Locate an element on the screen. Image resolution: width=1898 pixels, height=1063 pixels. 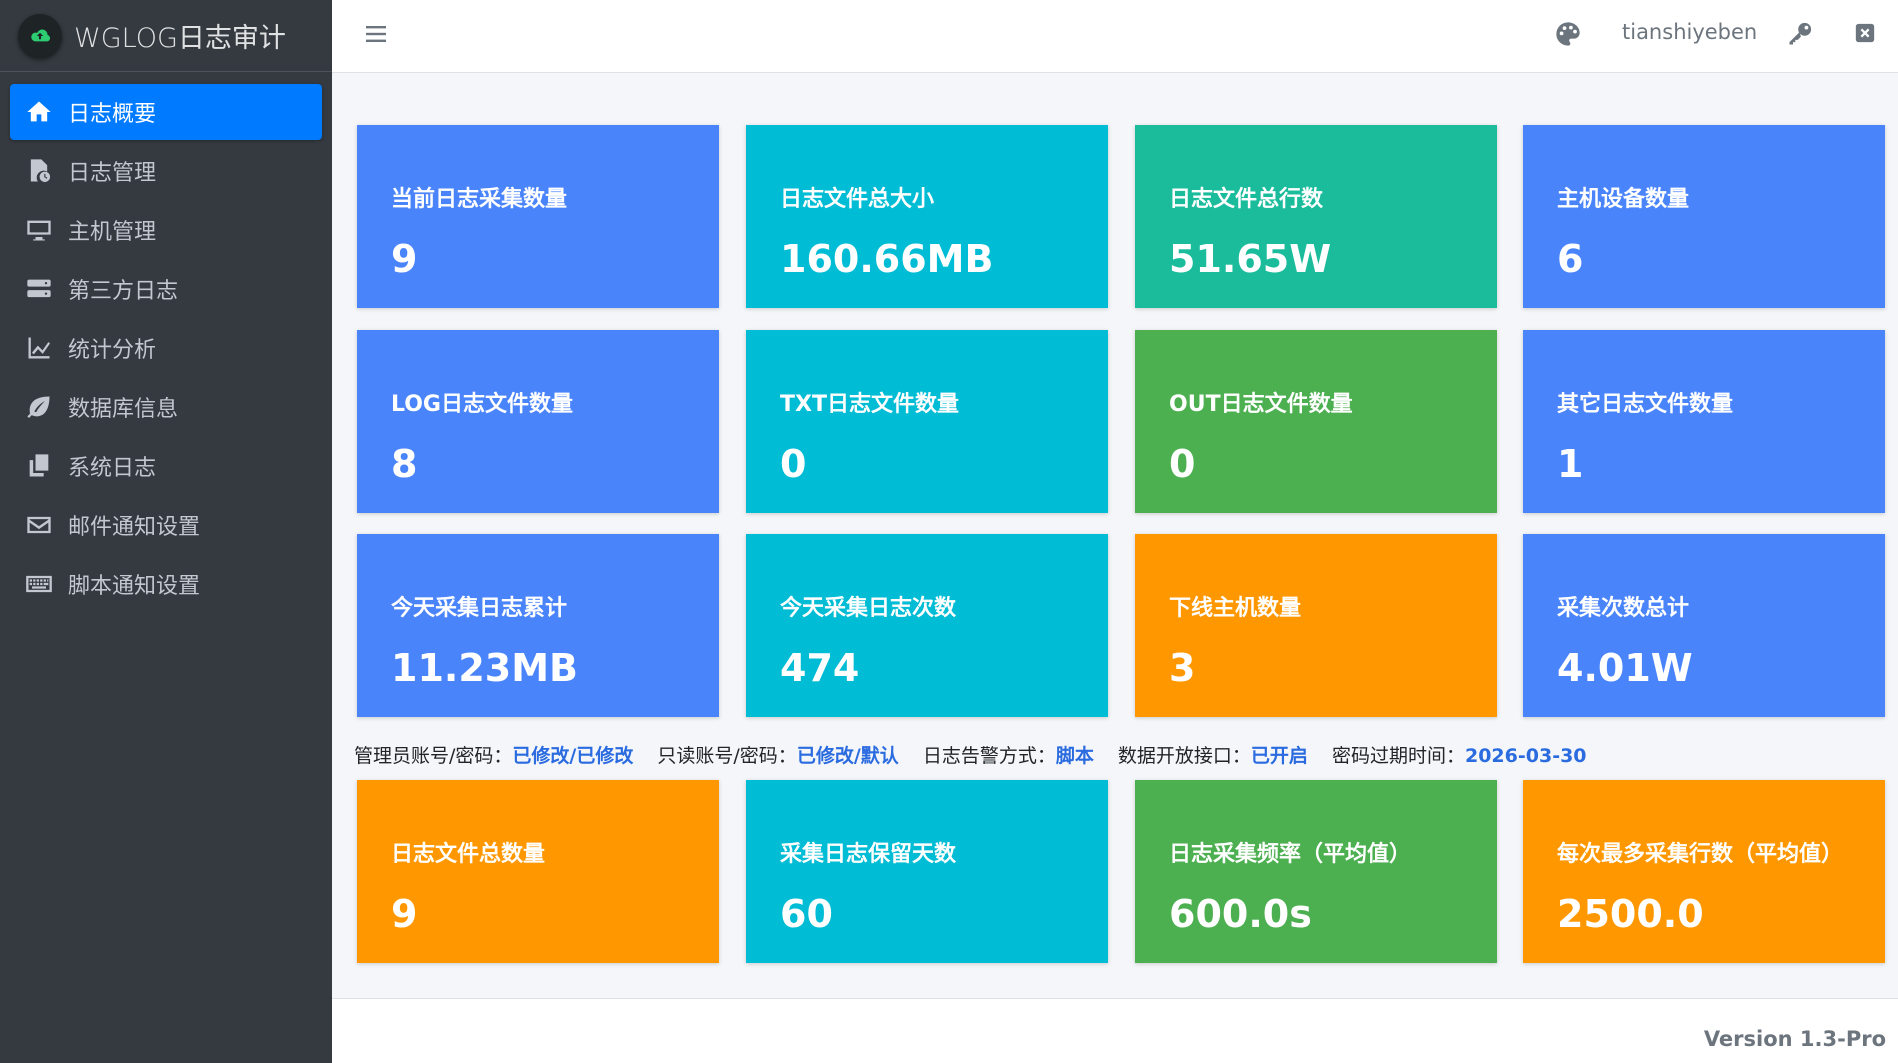
version-label: Version 1.3-Pro is located at coordinates (1794, 1039).